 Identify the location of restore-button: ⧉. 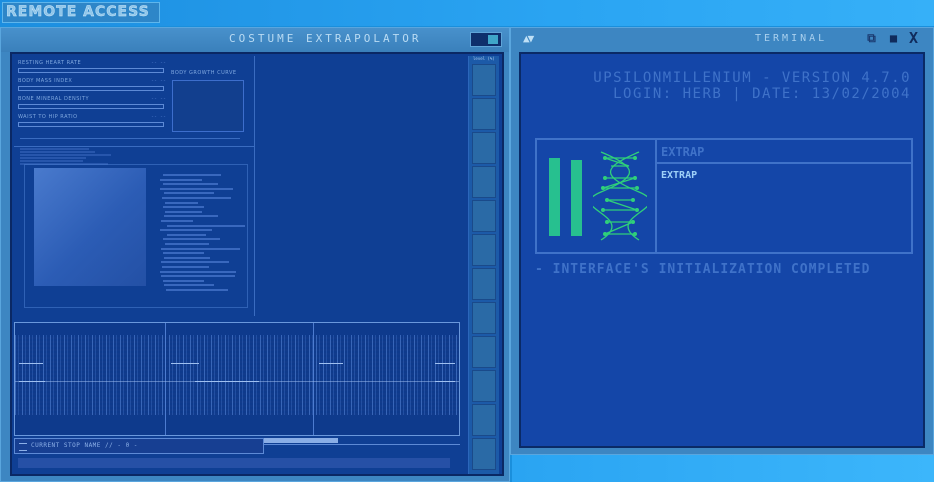
(871, 38).